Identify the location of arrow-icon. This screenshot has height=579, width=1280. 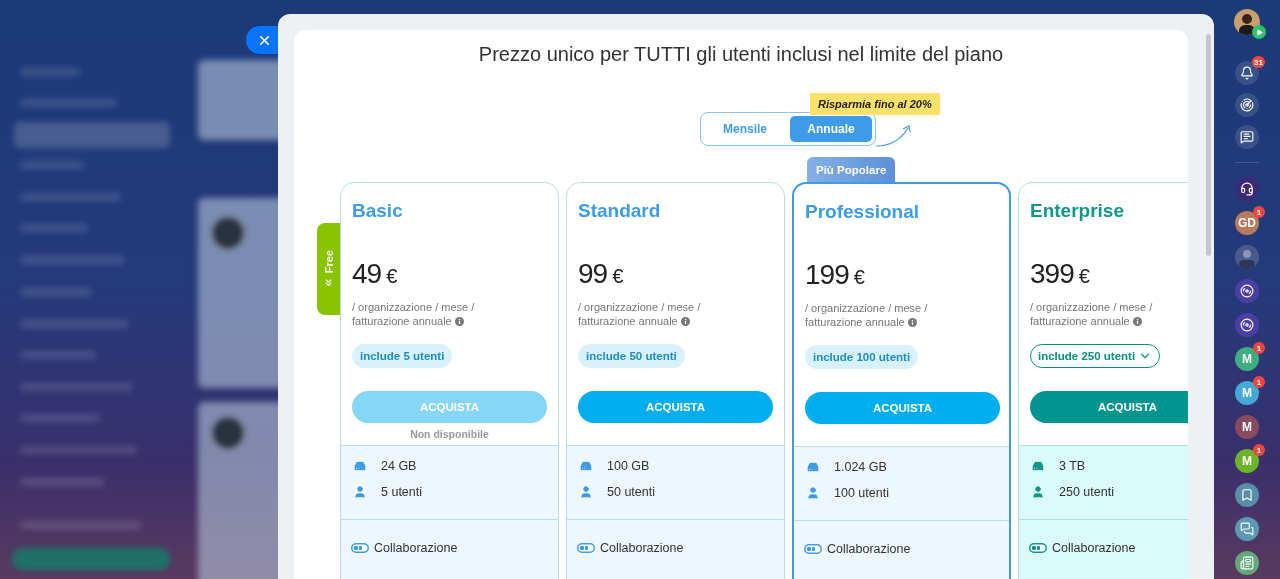
(894, 136).